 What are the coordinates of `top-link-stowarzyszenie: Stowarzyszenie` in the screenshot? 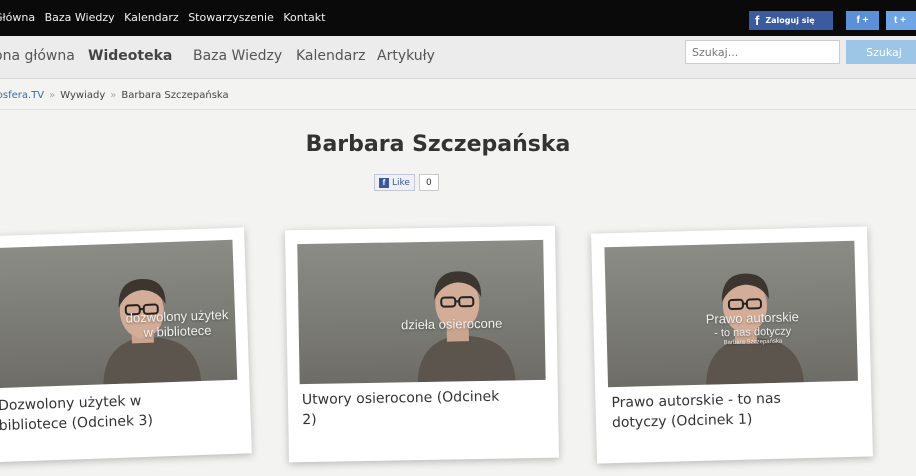 It's located at (231, 17).